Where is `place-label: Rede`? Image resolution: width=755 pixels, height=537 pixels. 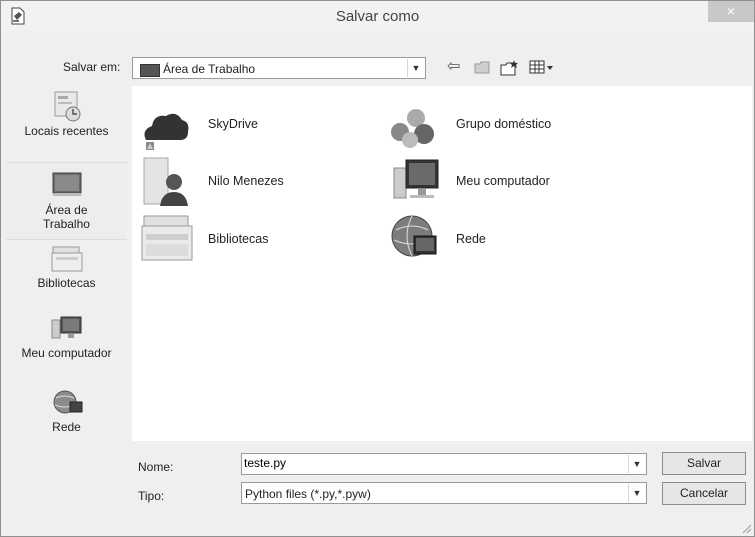
place-label: Rede is located at coordinates (66, 427).